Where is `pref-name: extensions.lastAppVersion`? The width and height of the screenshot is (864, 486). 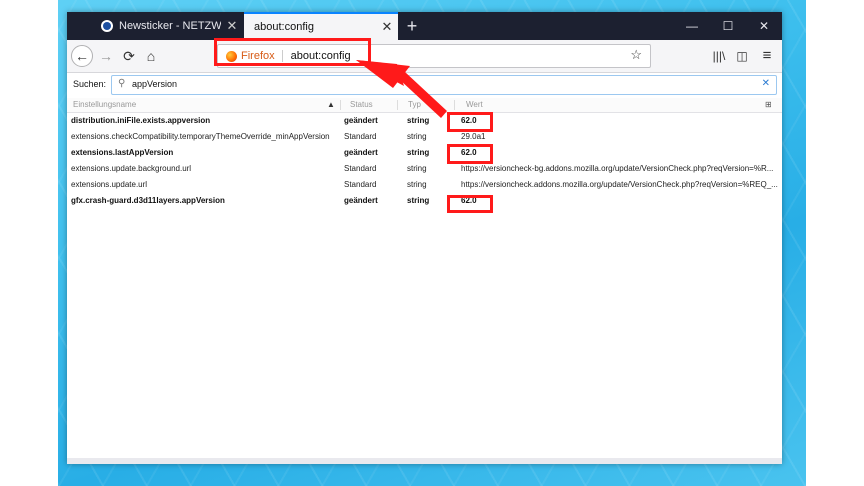
pref-name: extensions.lastAppVersion is located at coordinates (122, 152).